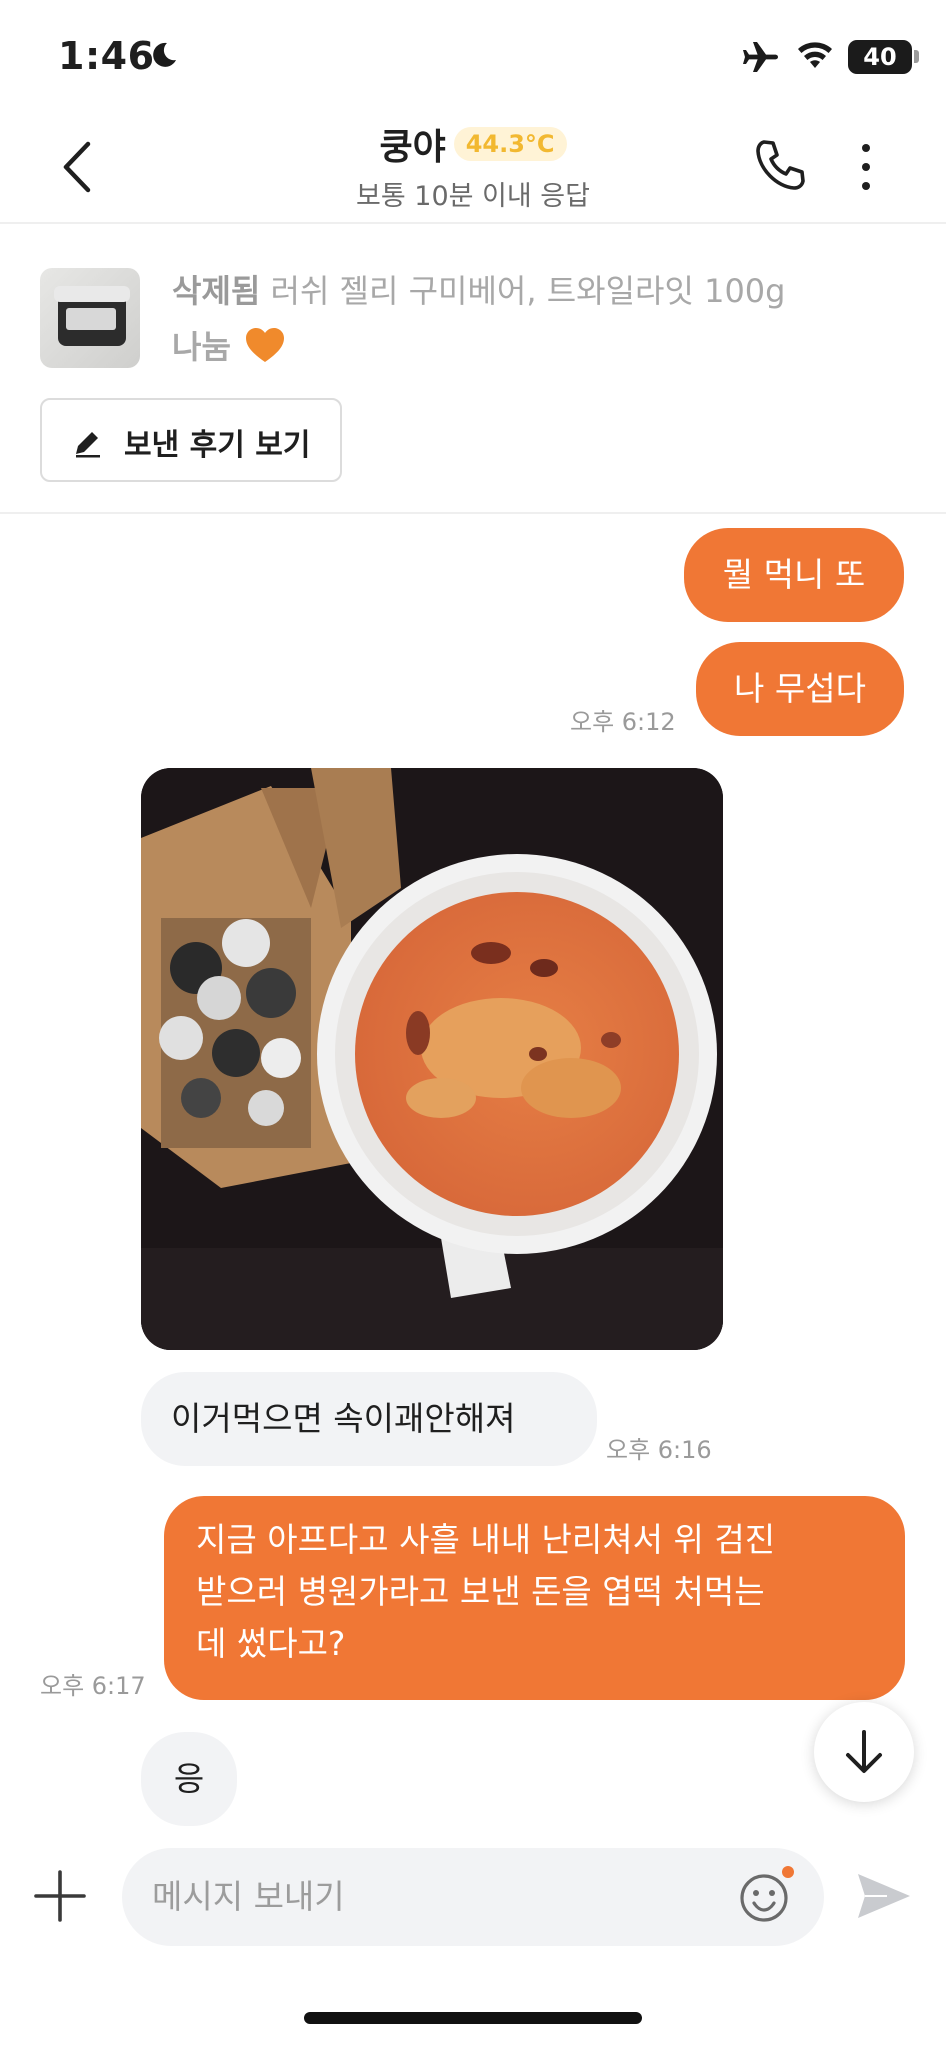 The image size is (946, 2048). What do you see at coordinates (473, 513) in the screenshot?
I see `product-divider` at bounding box center [473, 513].